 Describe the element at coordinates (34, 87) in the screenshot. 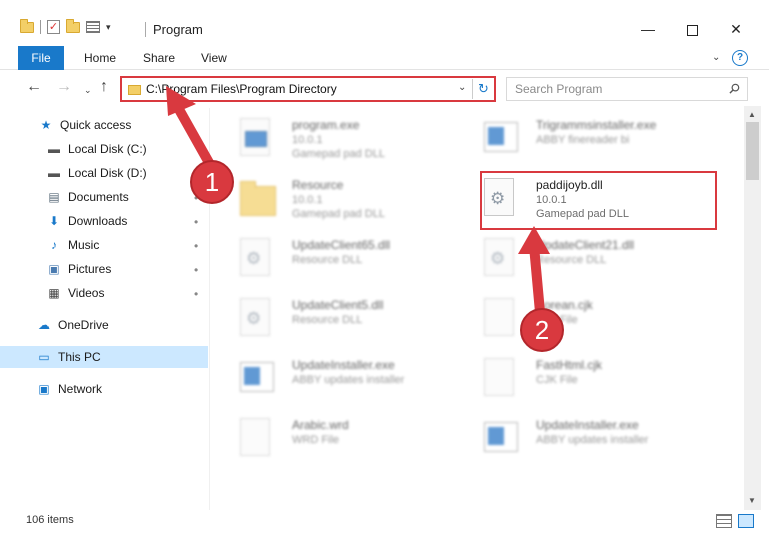

I see `back-button: ←` at that location.